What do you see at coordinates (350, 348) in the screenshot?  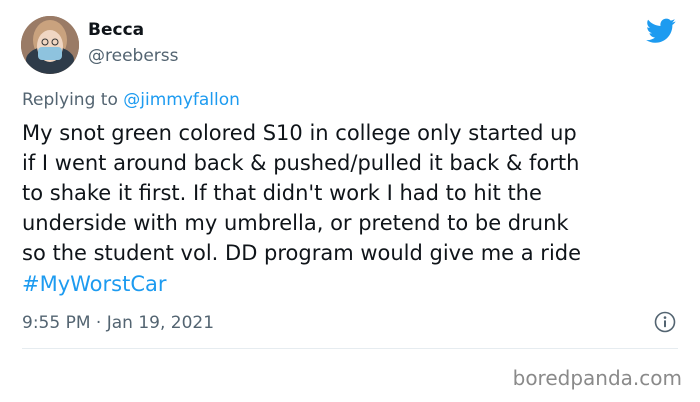 I see `divider` at bounding box center [350, 348].